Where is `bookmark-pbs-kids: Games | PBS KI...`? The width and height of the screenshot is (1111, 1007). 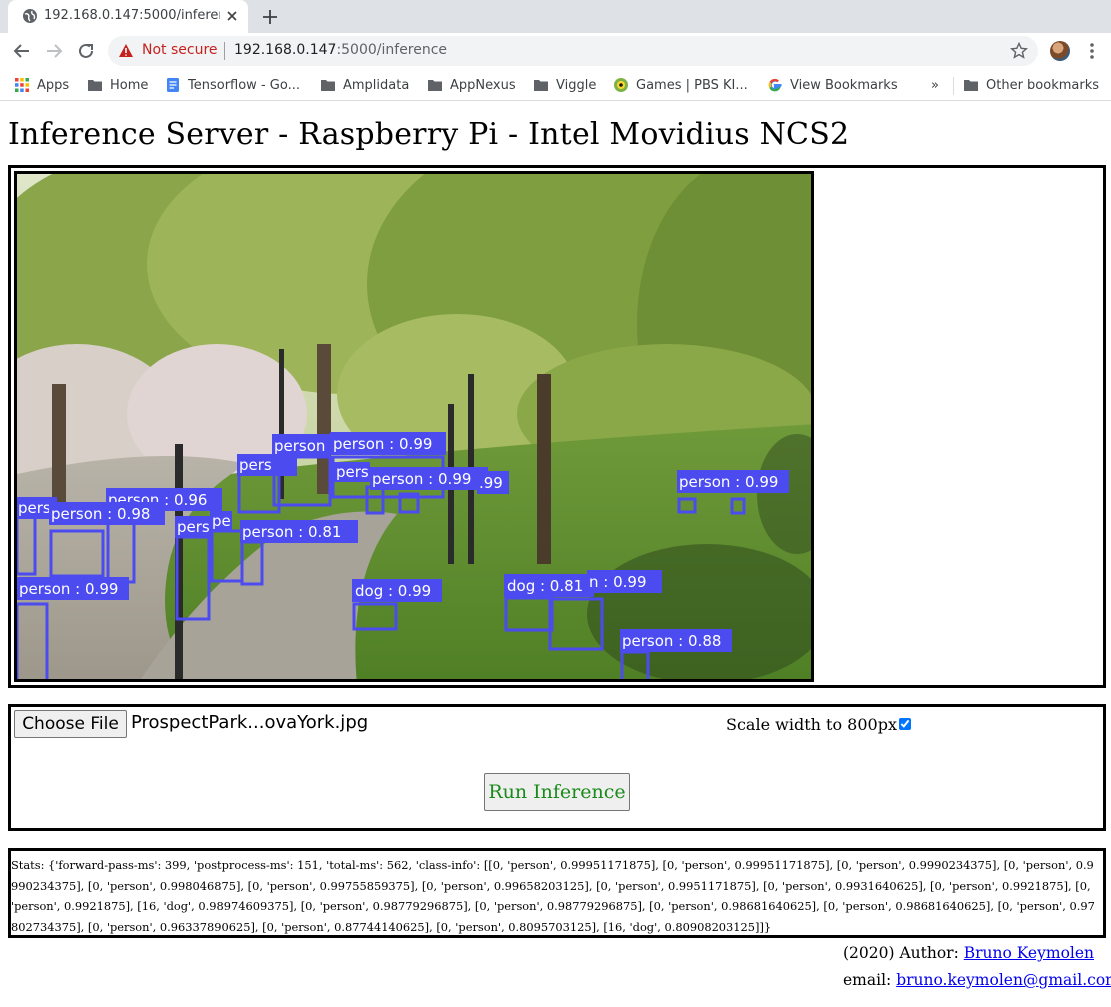 bookmark-pbs-kids: Games | PBS KI... is located at coordinates (680, 85).